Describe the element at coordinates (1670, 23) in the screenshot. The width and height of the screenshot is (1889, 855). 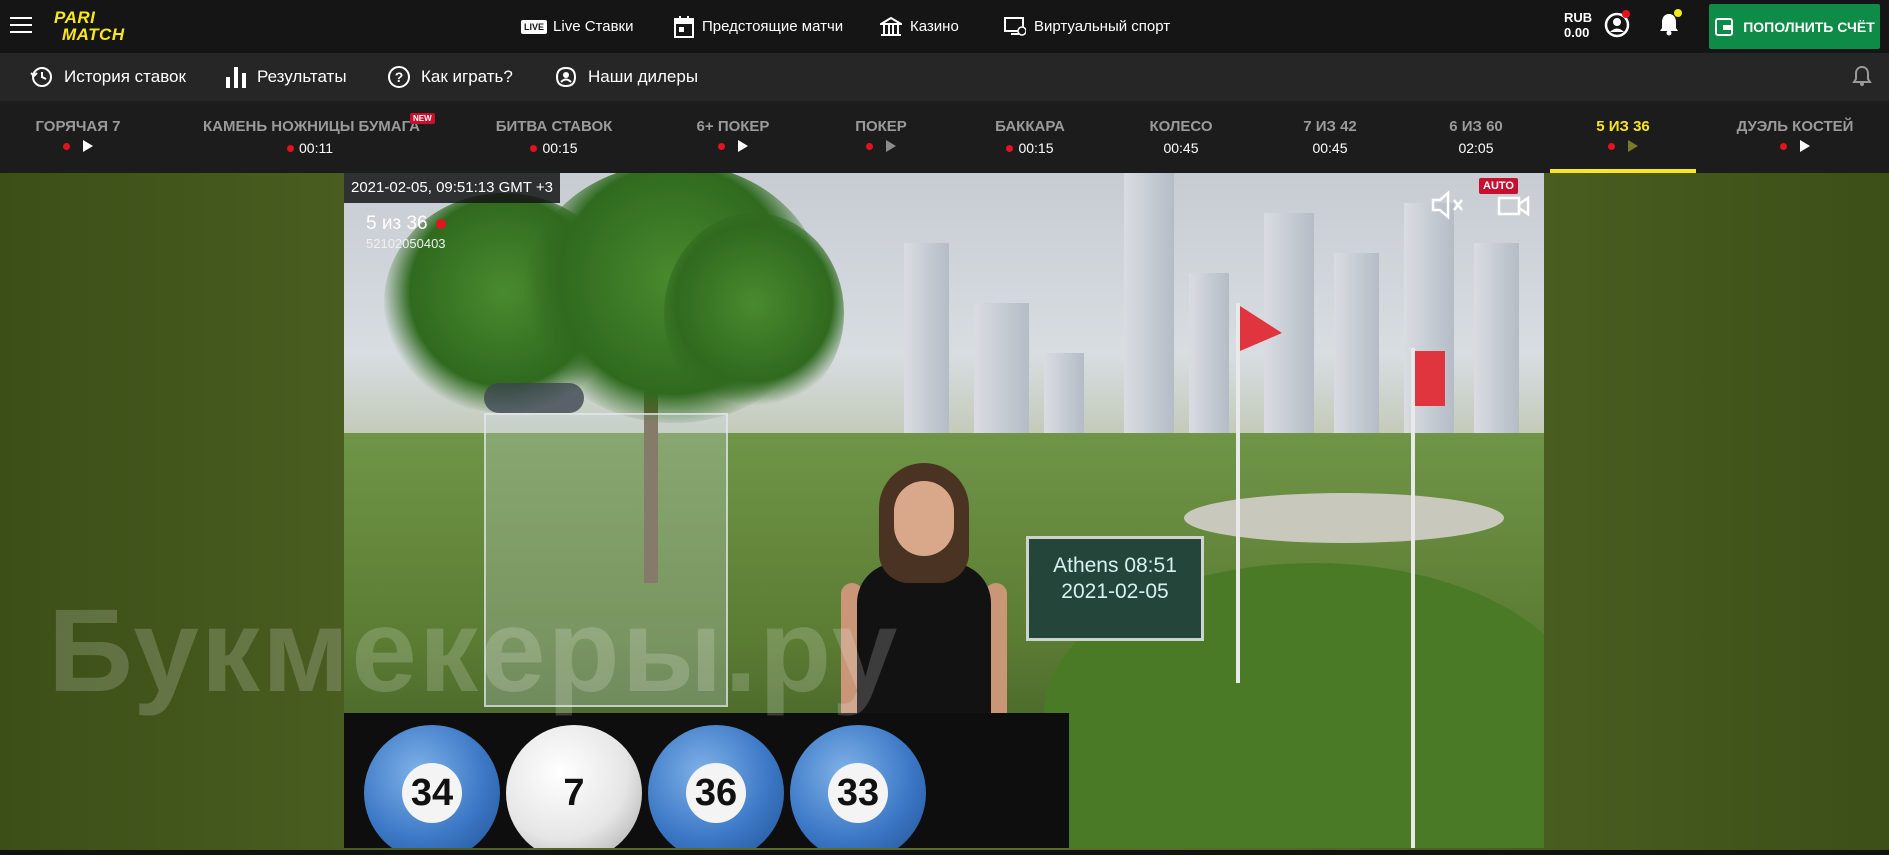
I see `notifications-bell-icon` at that location.